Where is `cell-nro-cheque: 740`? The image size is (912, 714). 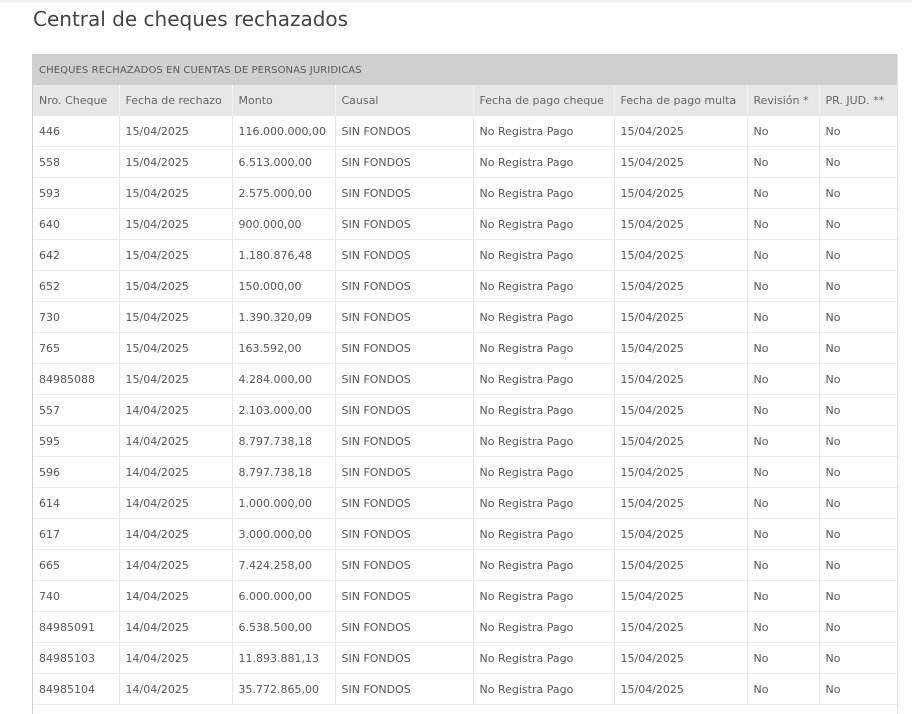 cell-nro-cheque: 740 is located at coordinates (76, 596).